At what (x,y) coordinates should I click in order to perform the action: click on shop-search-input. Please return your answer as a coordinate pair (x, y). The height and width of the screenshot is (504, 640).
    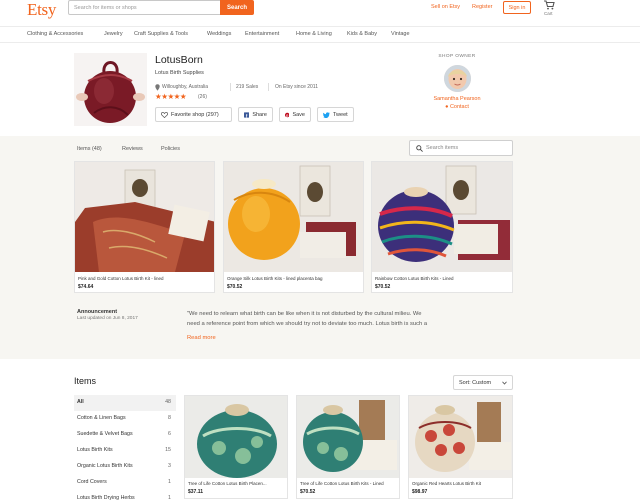
    Looking at the image, I should click on (468, 148).